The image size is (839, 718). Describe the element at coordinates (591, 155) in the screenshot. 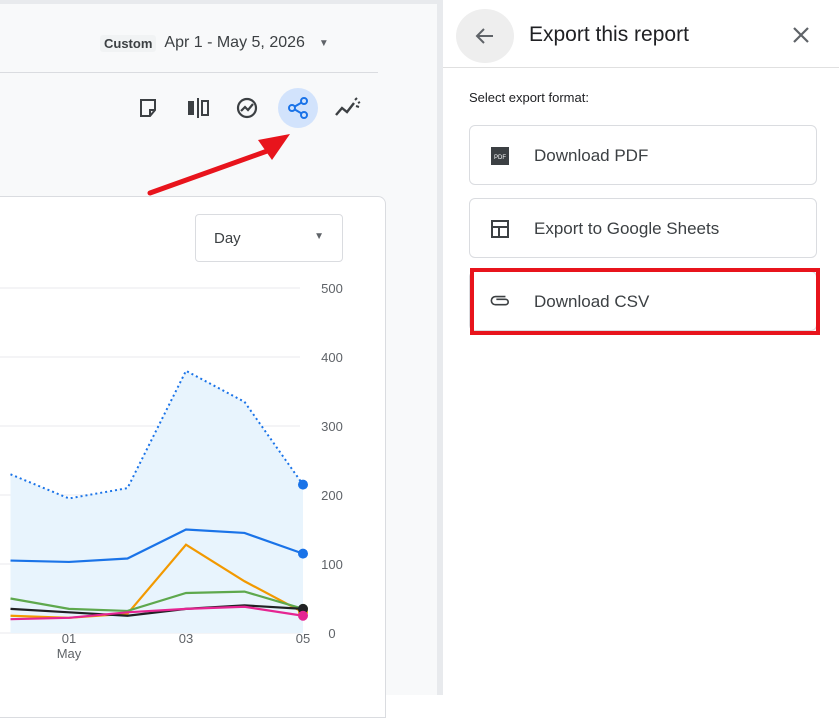

I see `option-label: Download PDF` at that location.